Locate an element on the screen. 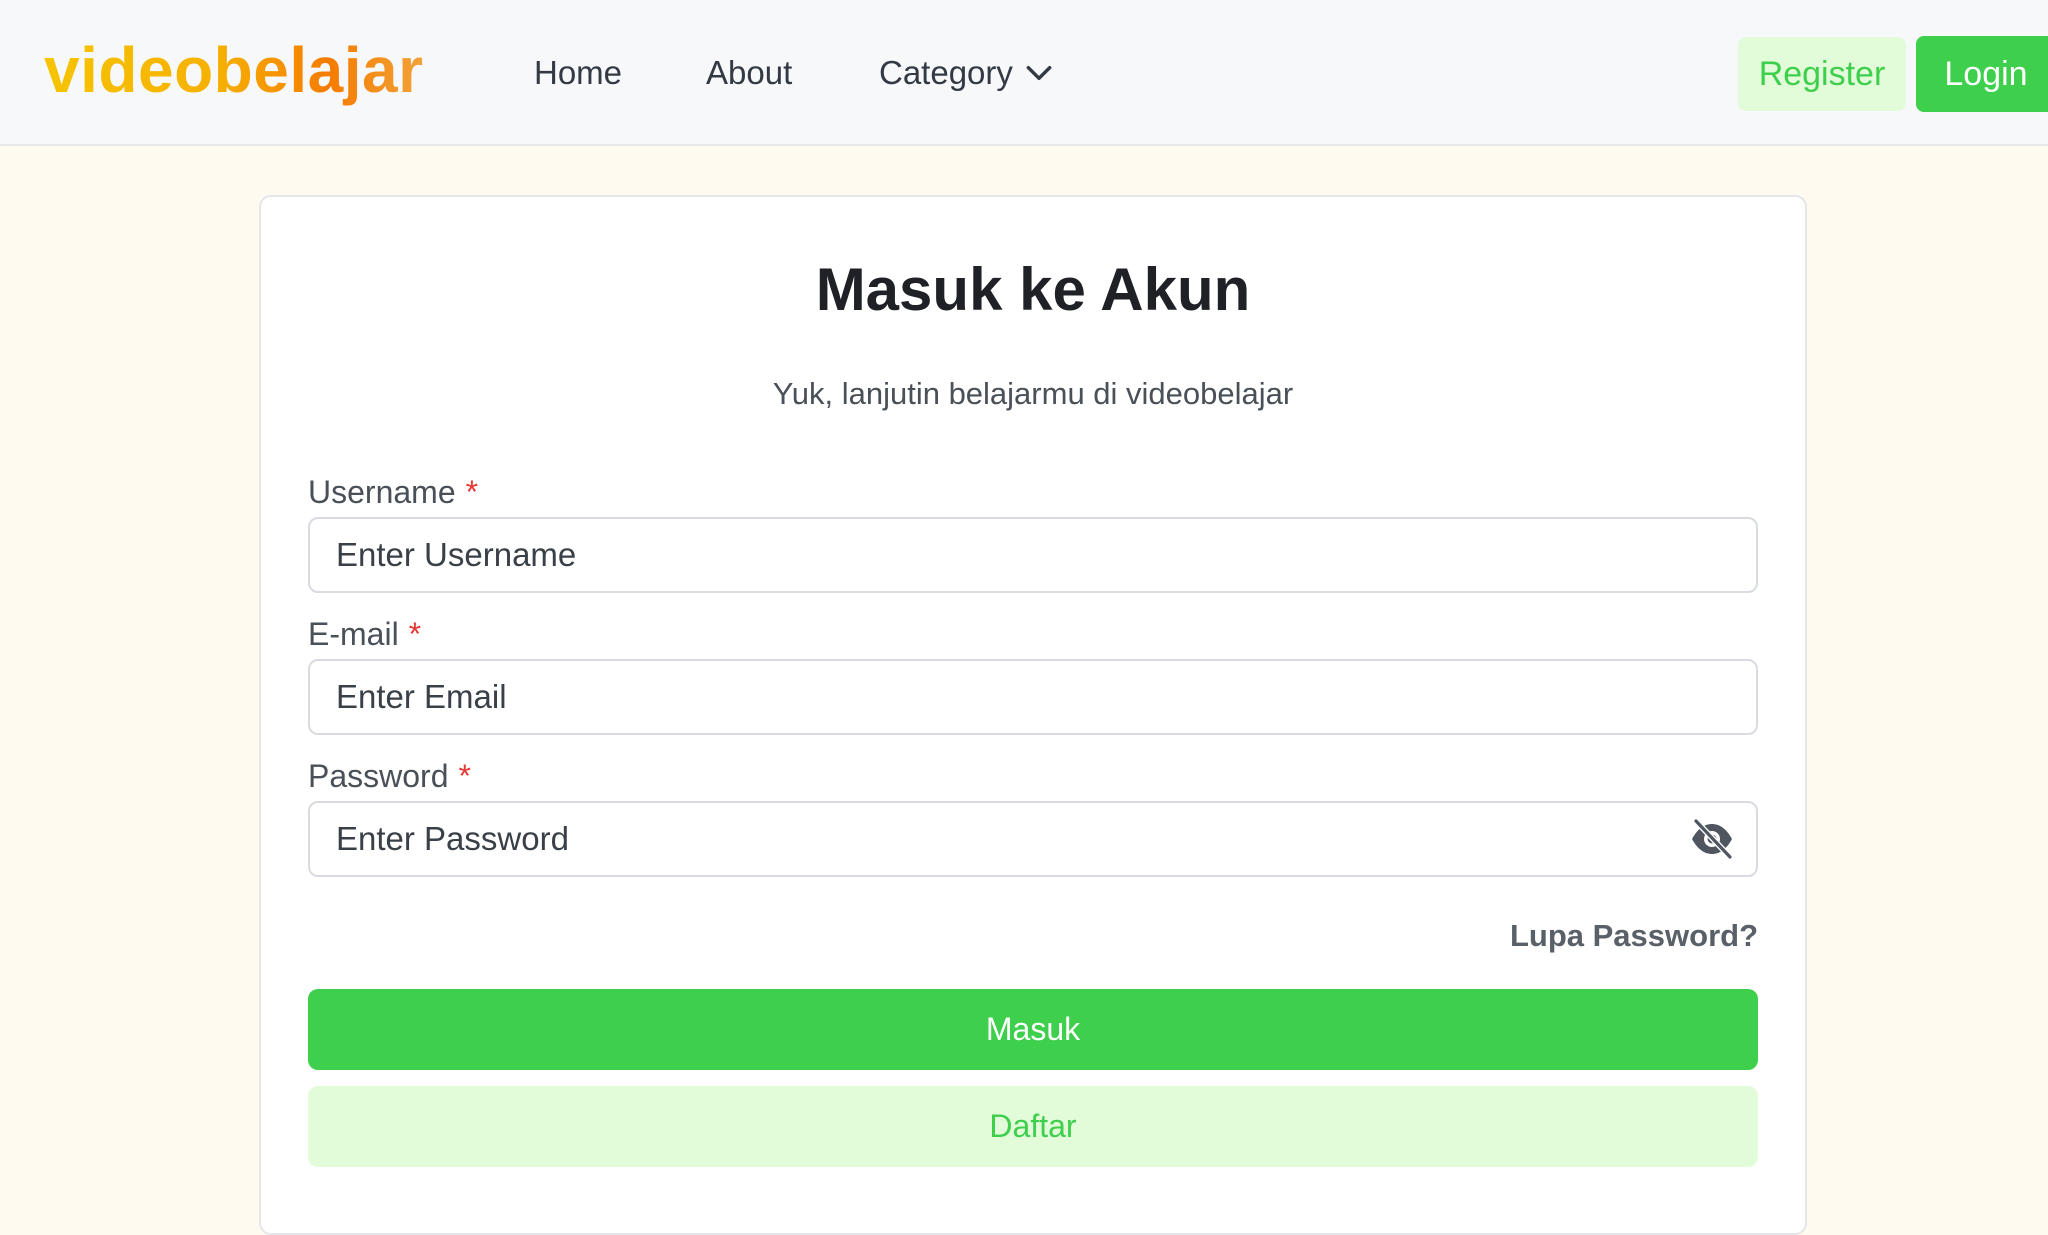  page-title: Masuk ke Akun is located at coordinates (1033, 289).